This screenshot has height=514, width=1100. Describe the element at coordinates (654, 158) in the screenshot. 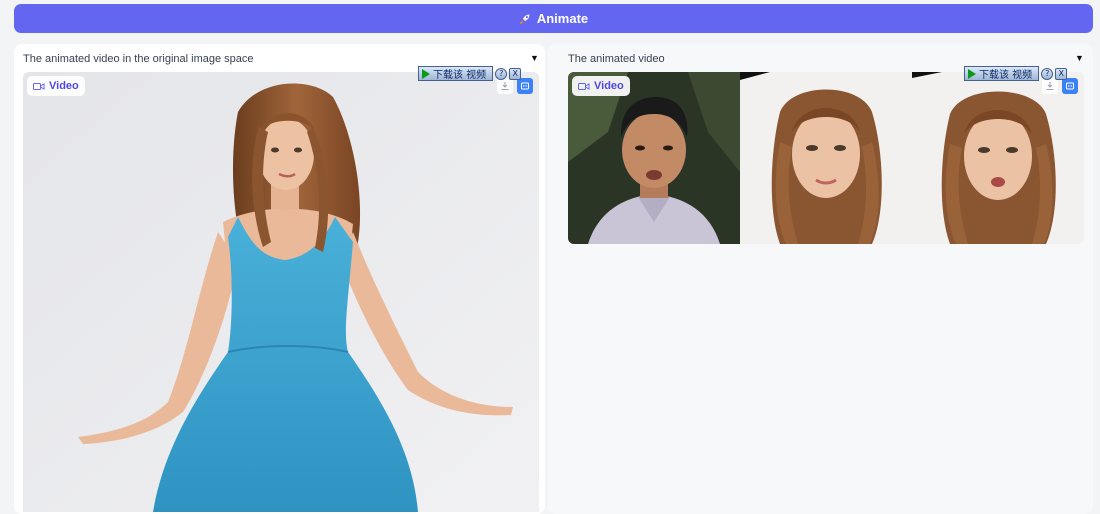

I see `driving-video-frame` at that location.